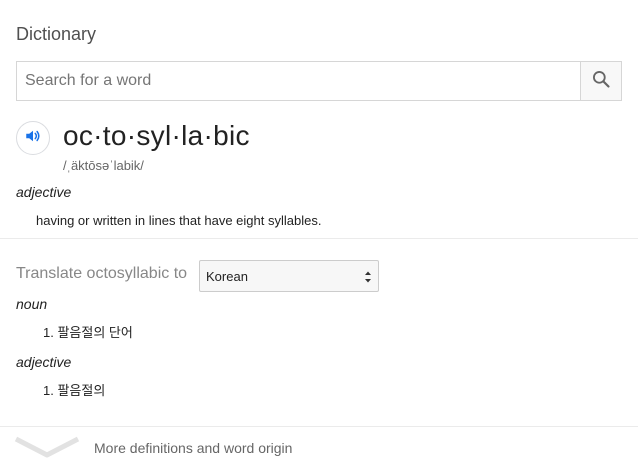  Describe the element at coordinates (102, 273) in the screenshot. I see `translate-label: Translate octosyllabic to` at that location.